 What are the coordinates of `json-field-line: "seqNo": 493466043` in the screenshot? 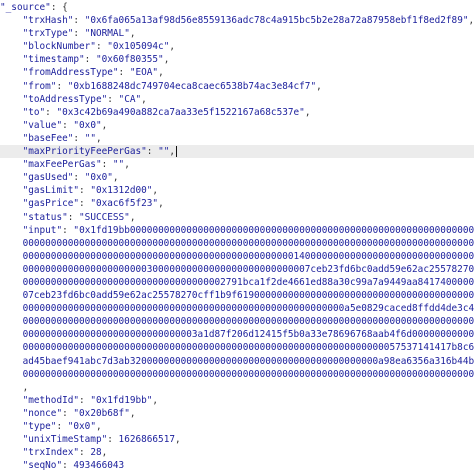 It's located at (73, 466).